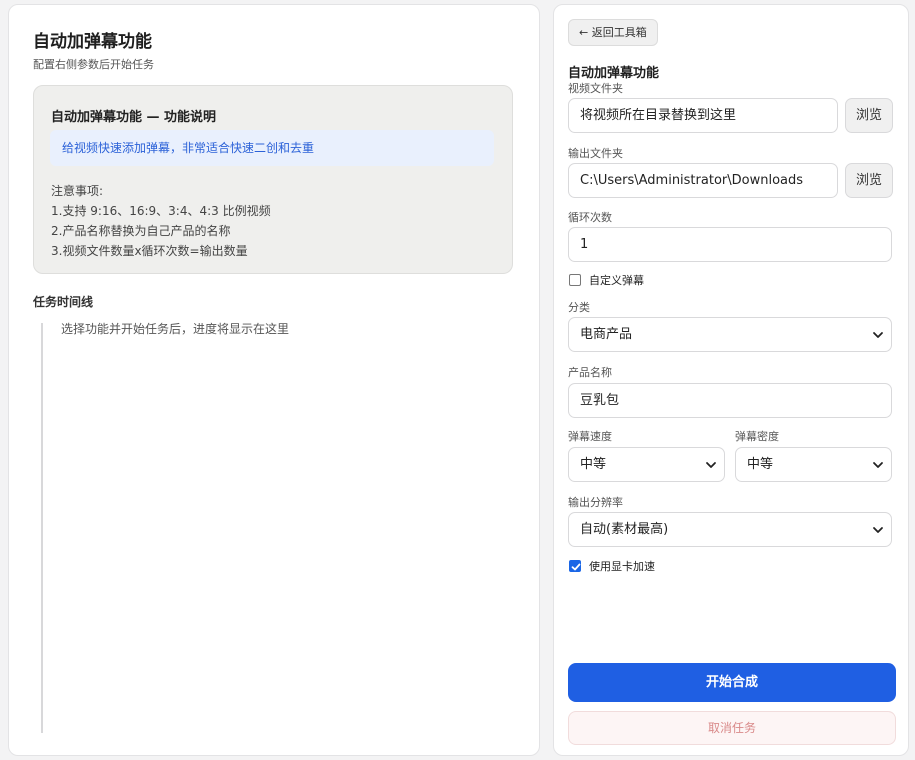  What do you see at coordinates (595, 88) in the screenshot?
I see `video-folder-label: 视频文件夹` at bounding box center [595, 88].